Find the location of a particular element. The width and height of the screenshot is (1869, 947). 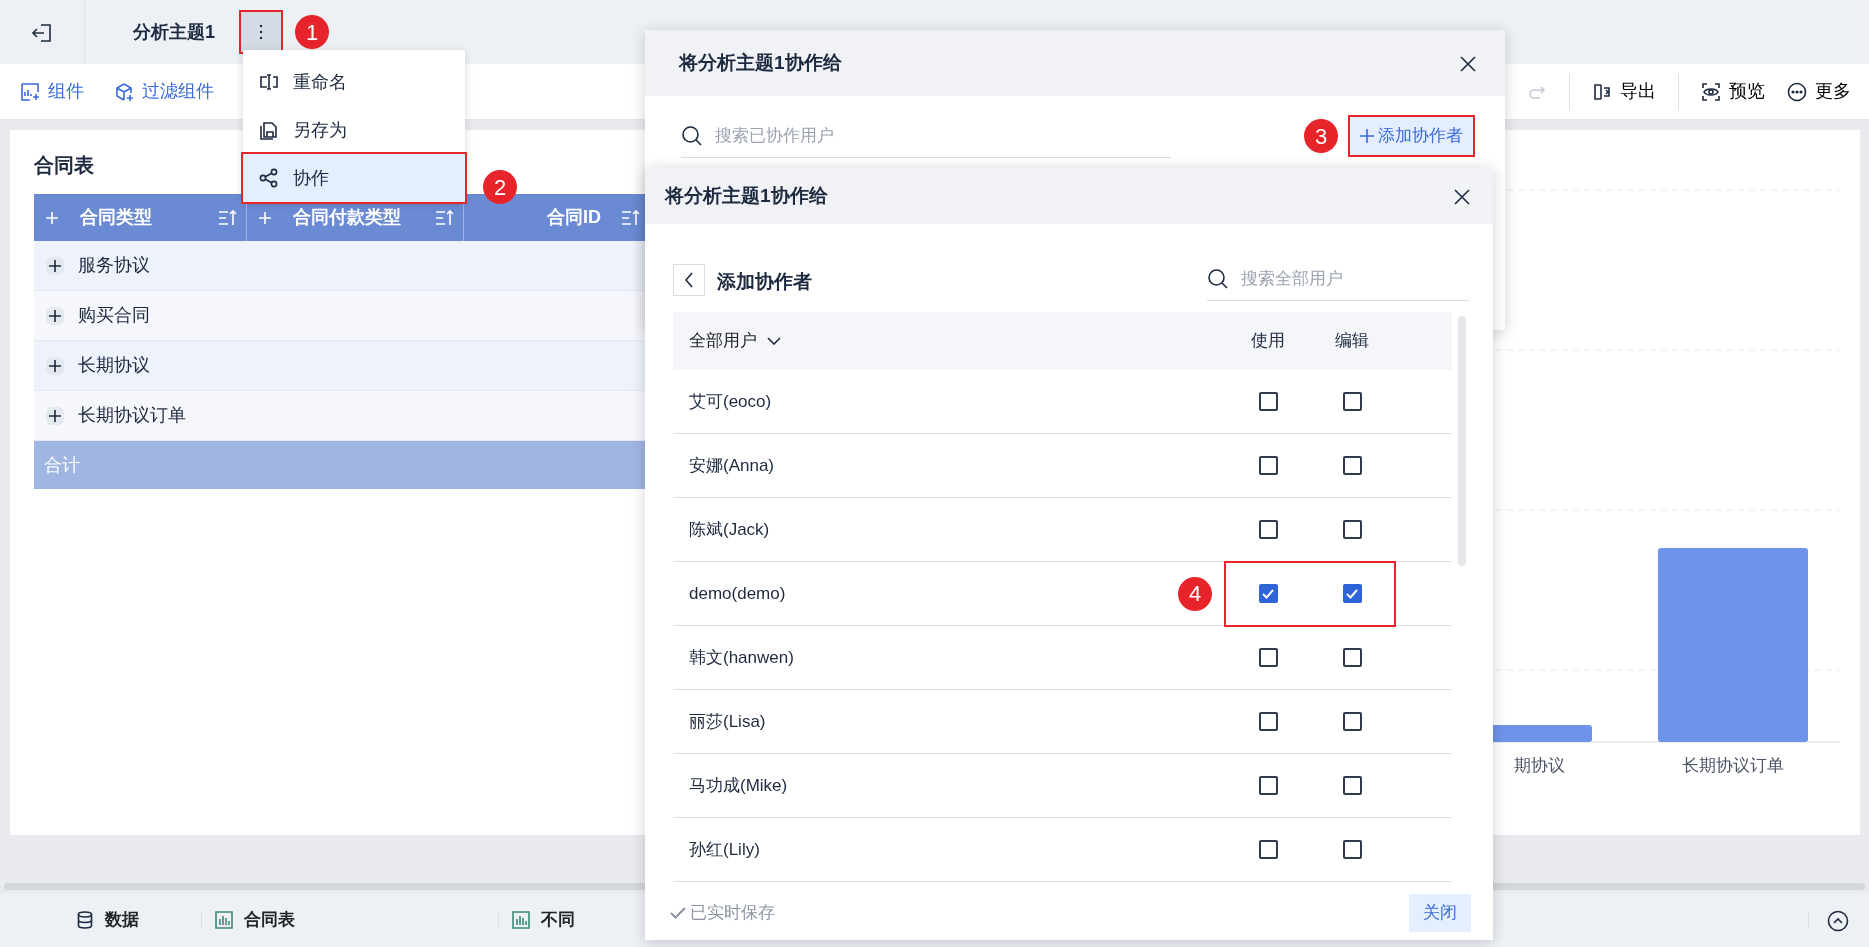

save-status: 已实时保存 is located at coordinates (732, 912).